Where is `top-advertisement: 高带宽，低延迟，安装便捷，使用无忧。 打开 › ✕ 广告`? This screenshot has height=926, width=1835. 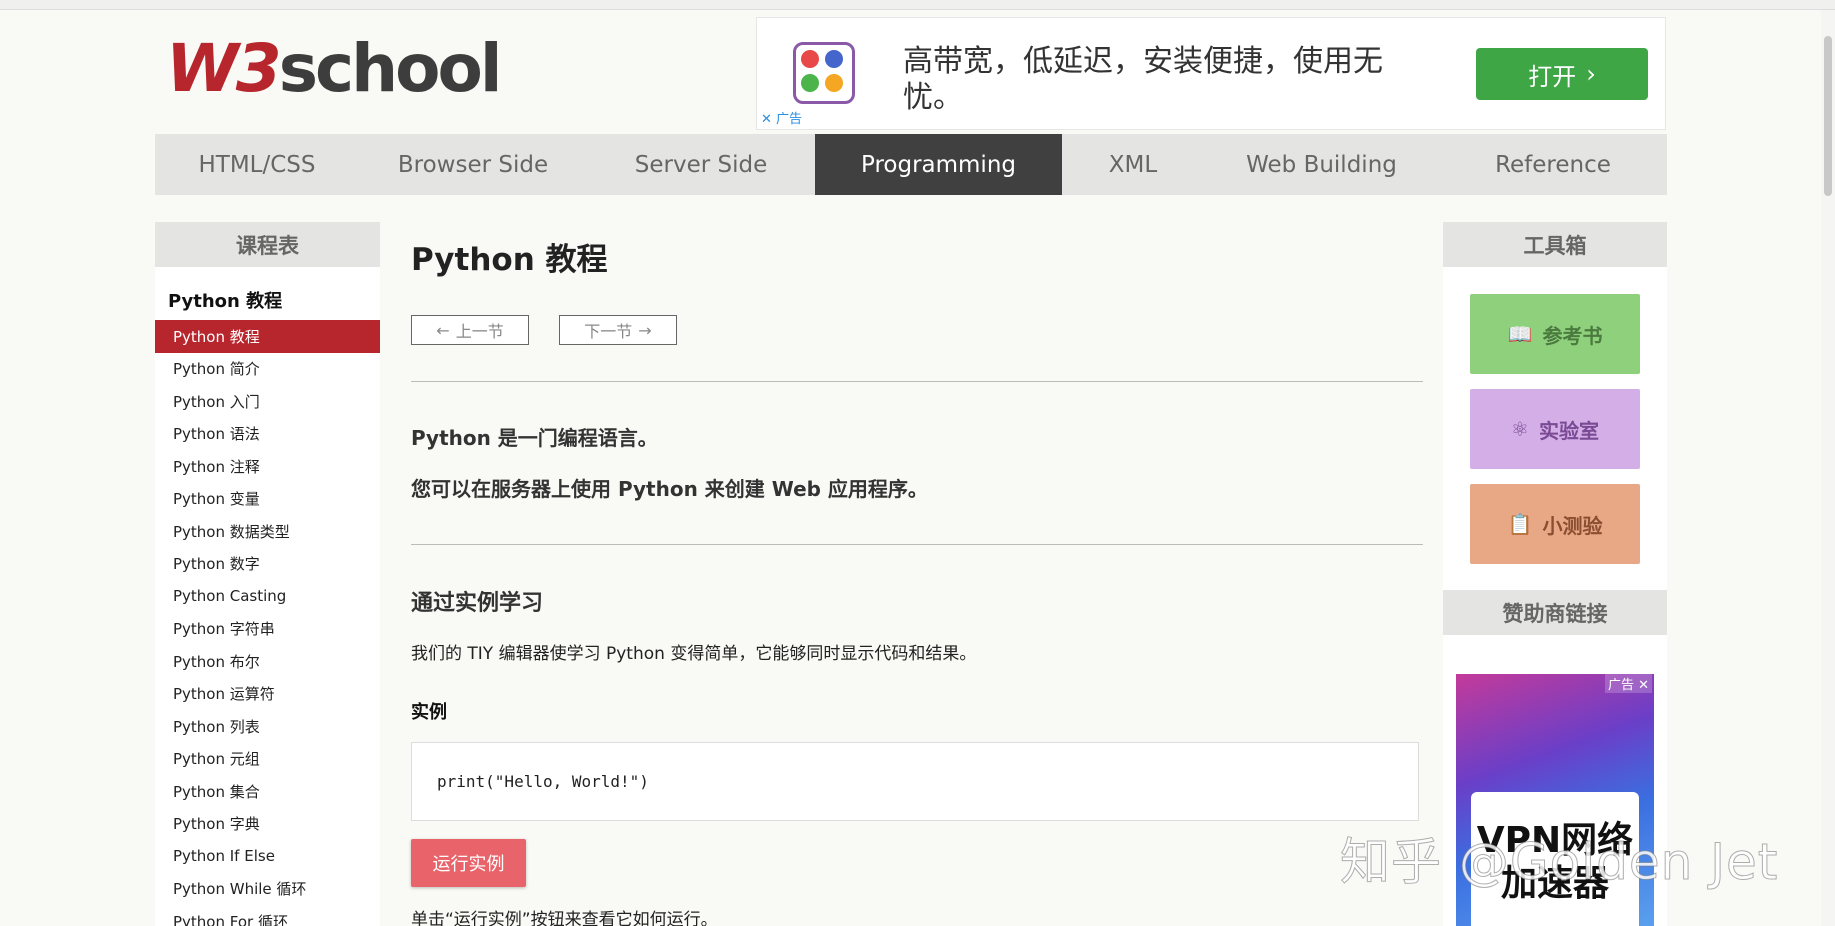 top-advertisement: 高带宽，低延迟，安装便捷，使用无忧。 打开 › ✕ 广告 is located at coordinates (1211, 73).